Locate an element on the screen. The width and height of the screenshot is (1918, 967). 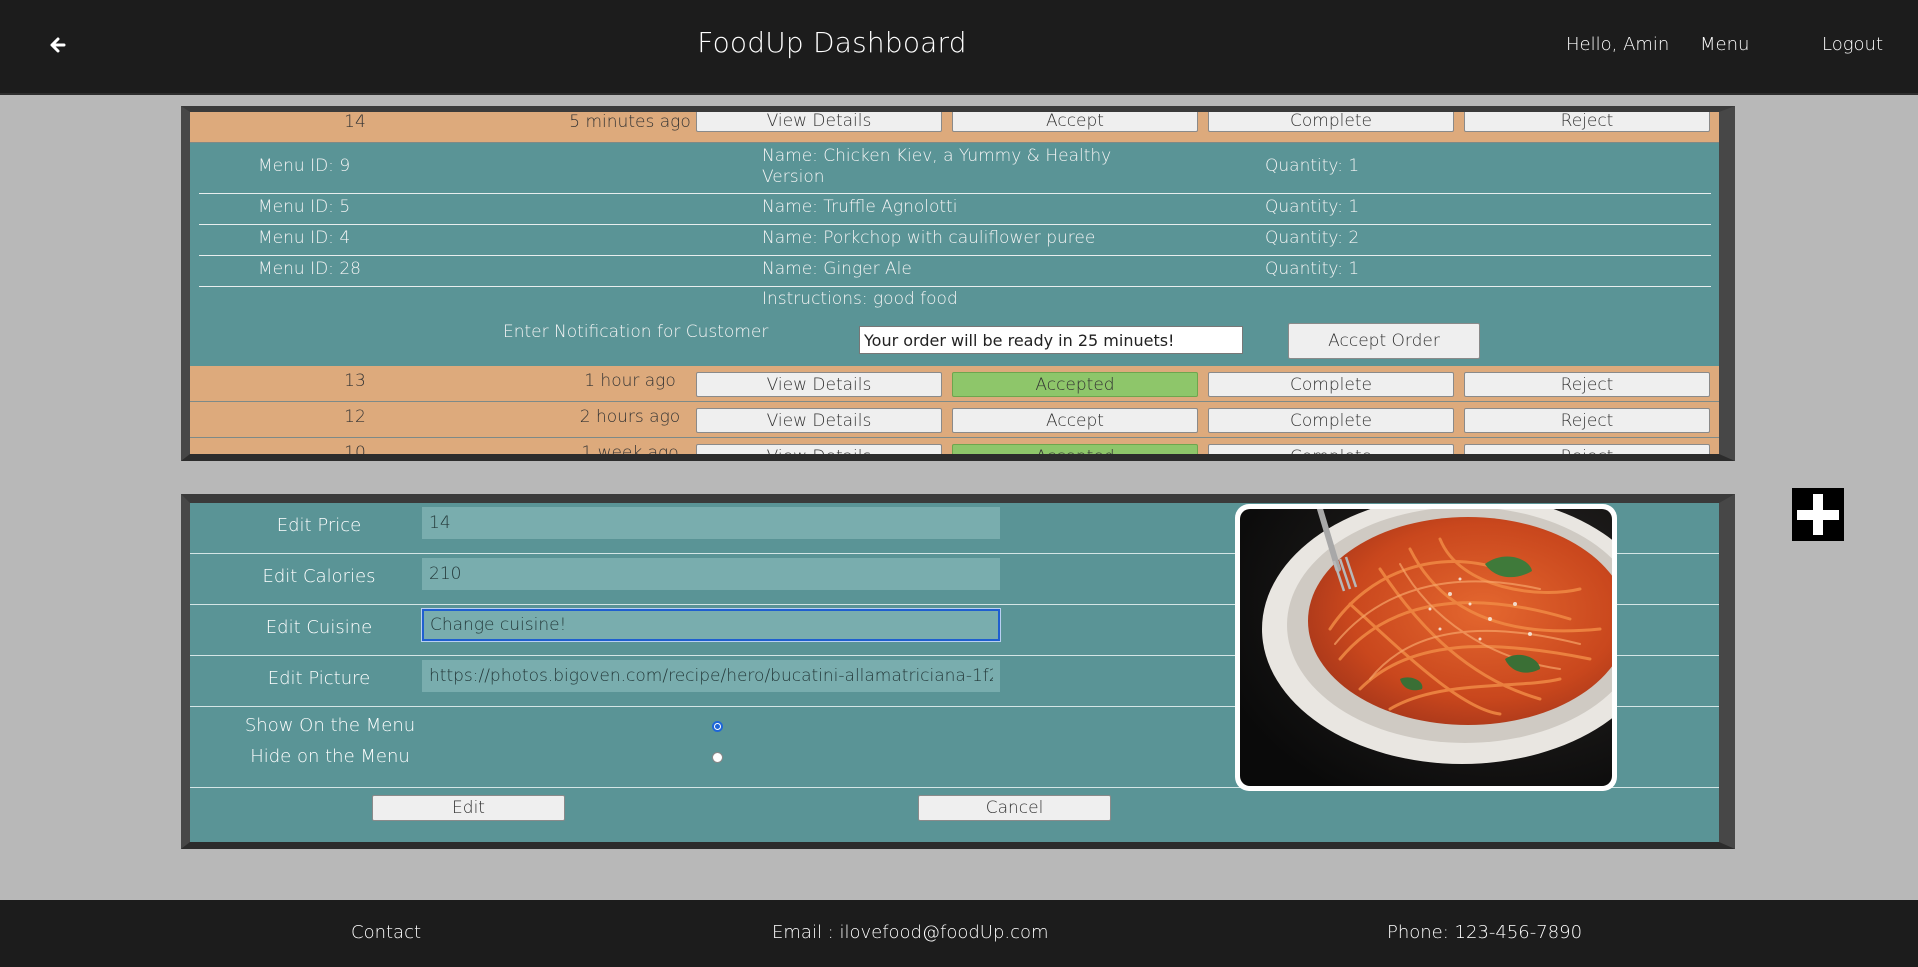
edit-cuisine-input is located at coordinates (711, 625).